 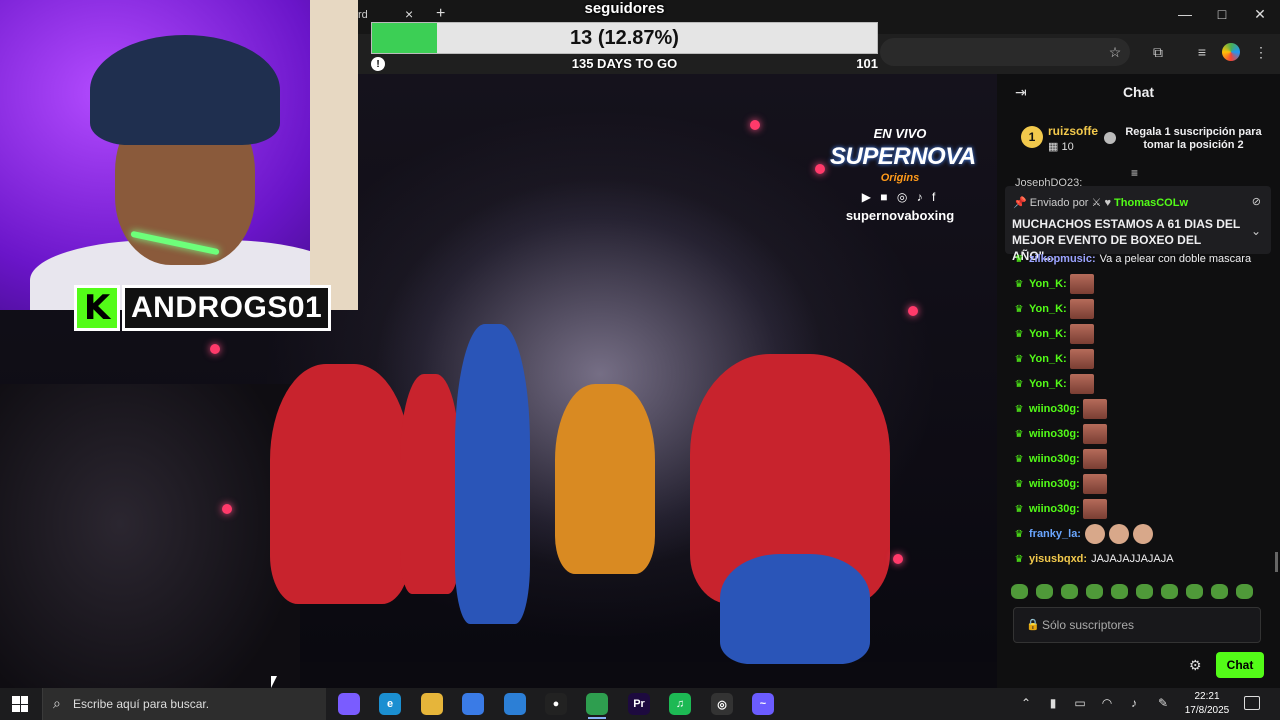 What do you see at coordinates (1276, 562) in the screenshot?
I see `chat-scrollbar` at bounding box center [1276, 562].